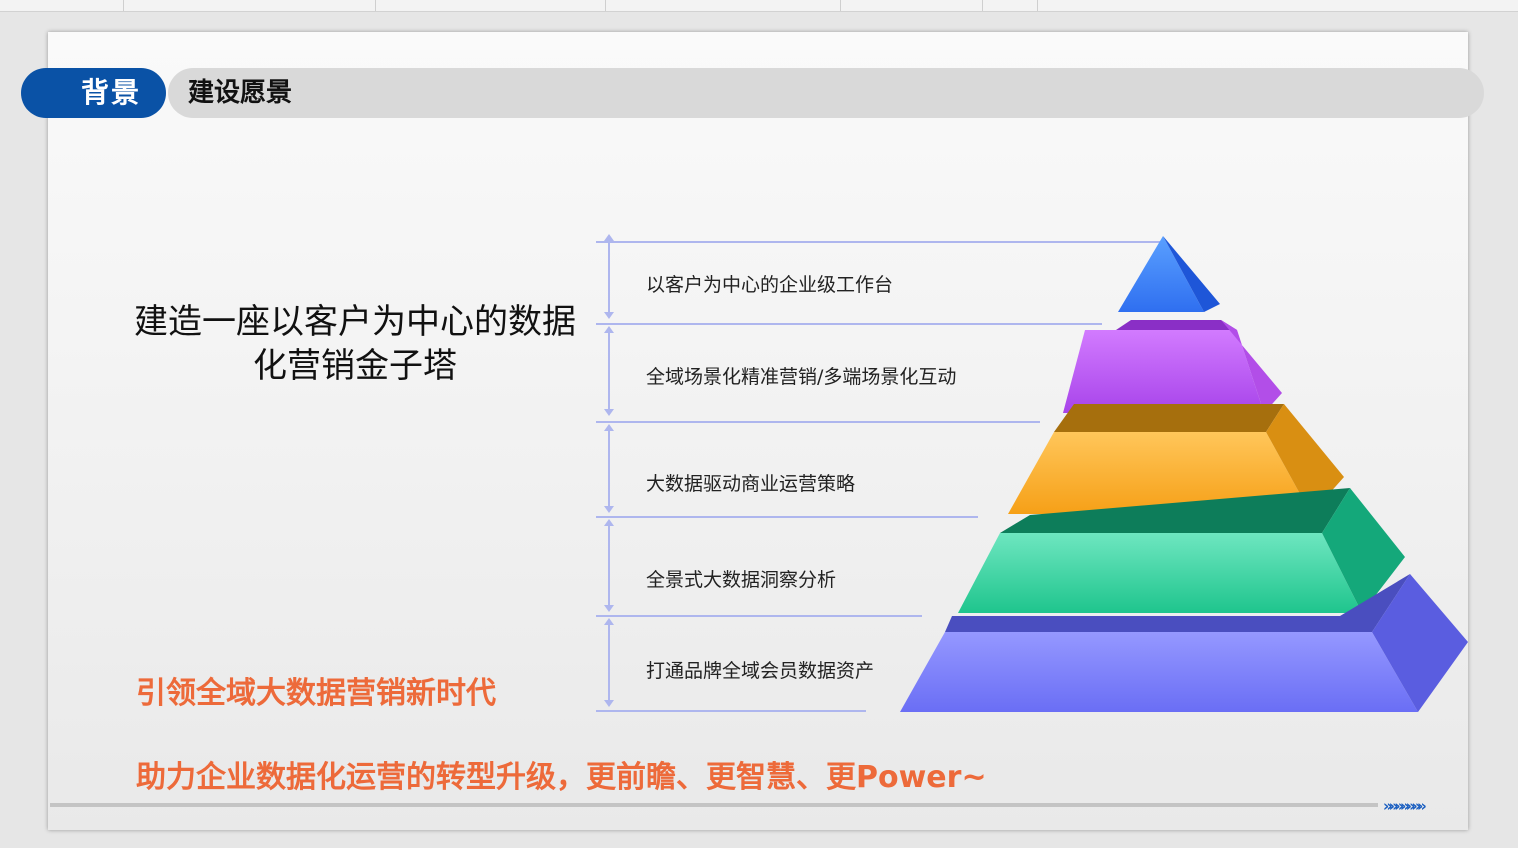 The image size is (1518, 848). I want to click on chevrons-icon: »»»»»»», so click(1405, 806).